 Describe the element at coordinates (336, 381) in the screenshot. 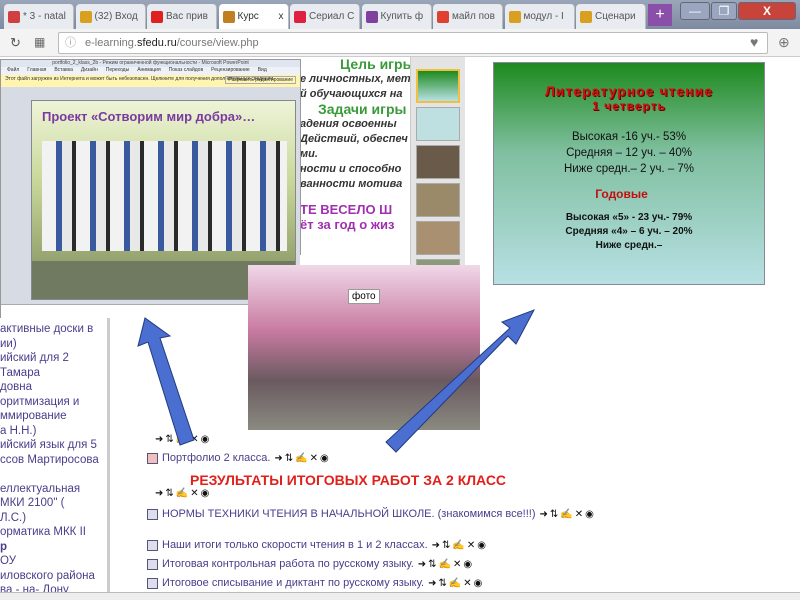

I see `annotation-arrows` at that location.